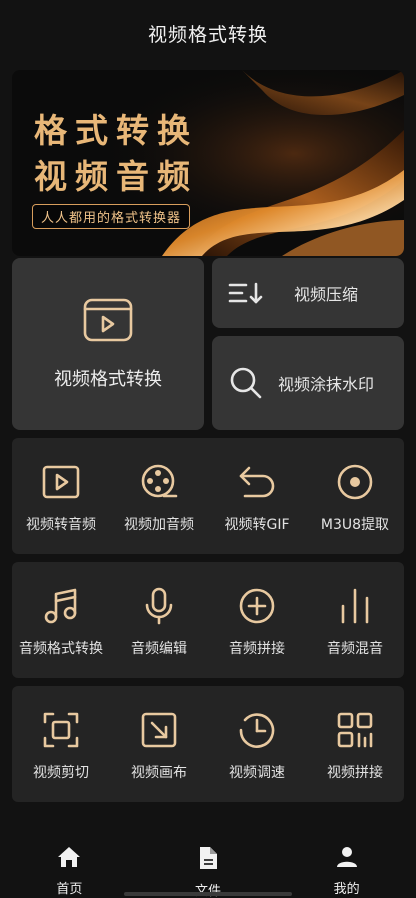  Describe the element at coordinates (257, 525) in the screenshot. I see `tool-label: 视频转GIF` at that location.